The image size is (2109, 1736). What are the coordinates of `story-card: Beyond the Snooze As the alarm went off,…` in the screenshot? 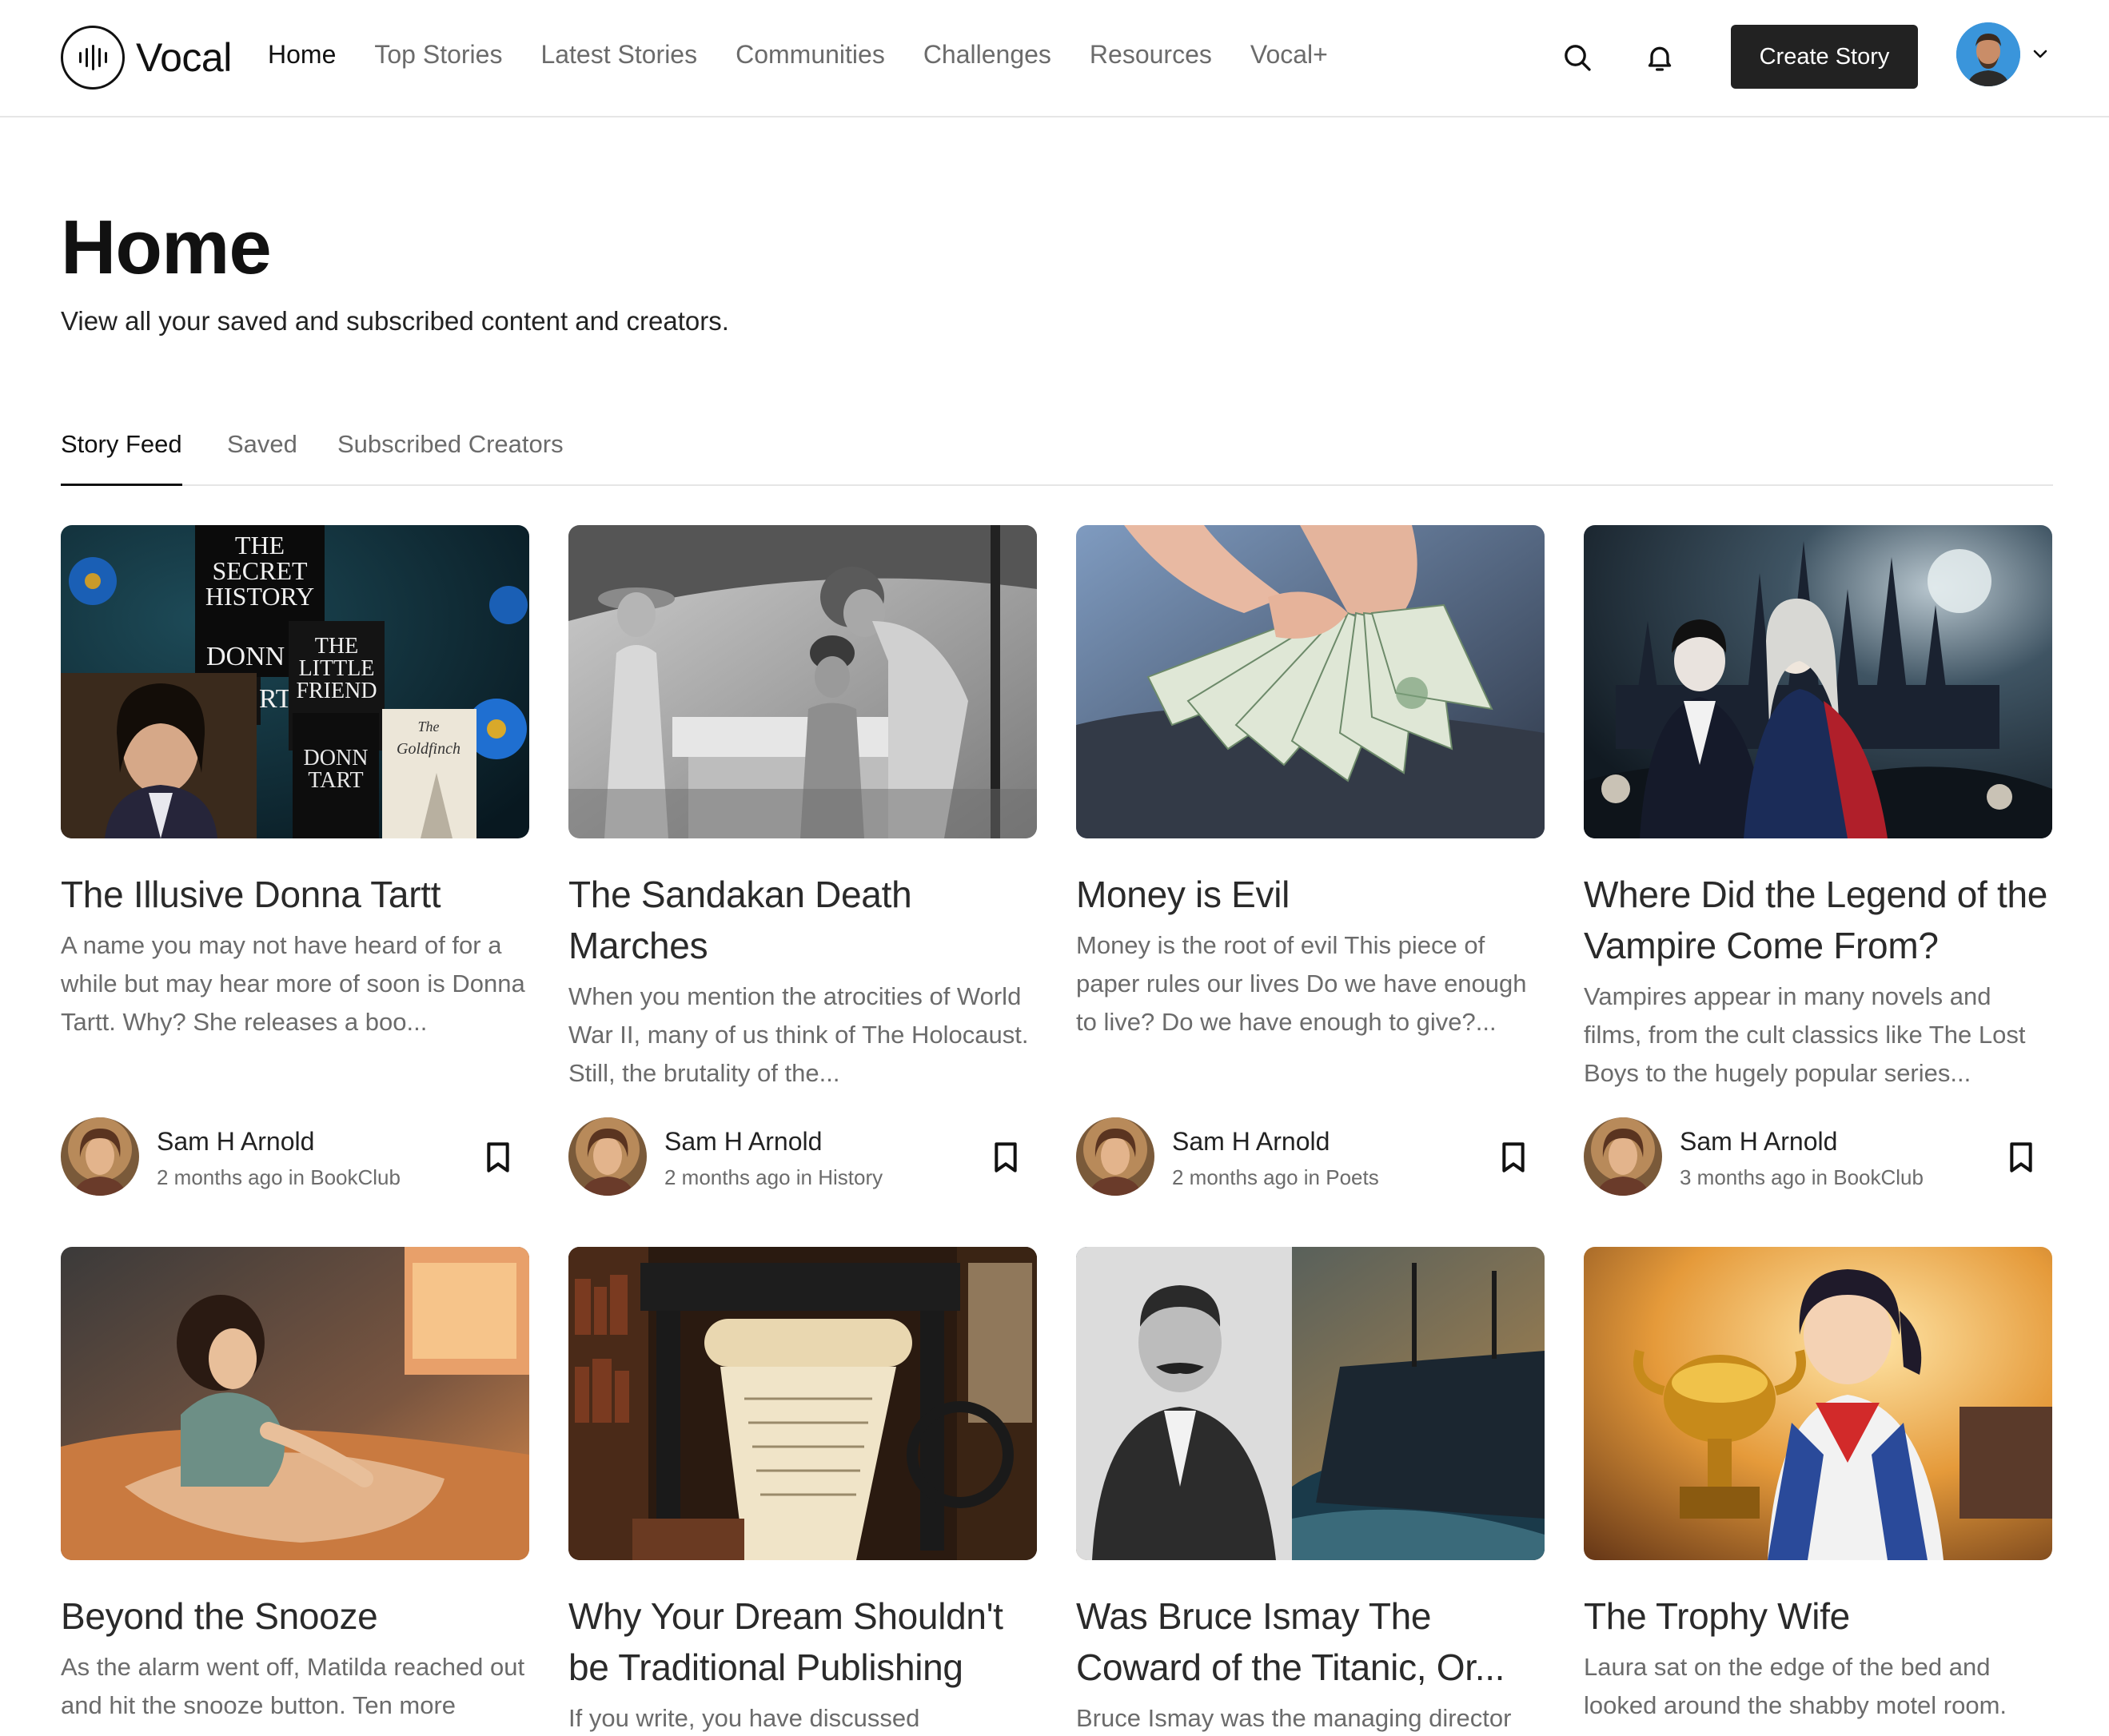 It's located at (295, 1486).